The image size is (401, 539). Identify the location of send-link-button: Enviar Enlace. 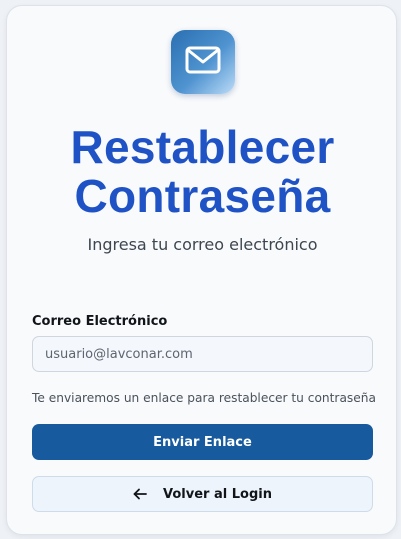
(202, 442).